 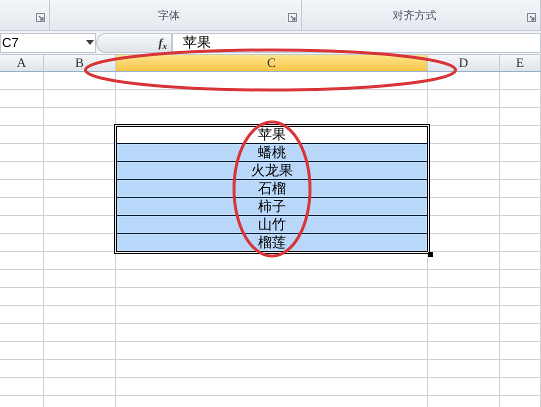 I want to click on table-cell: 山竹, so click(x=272, y=225).